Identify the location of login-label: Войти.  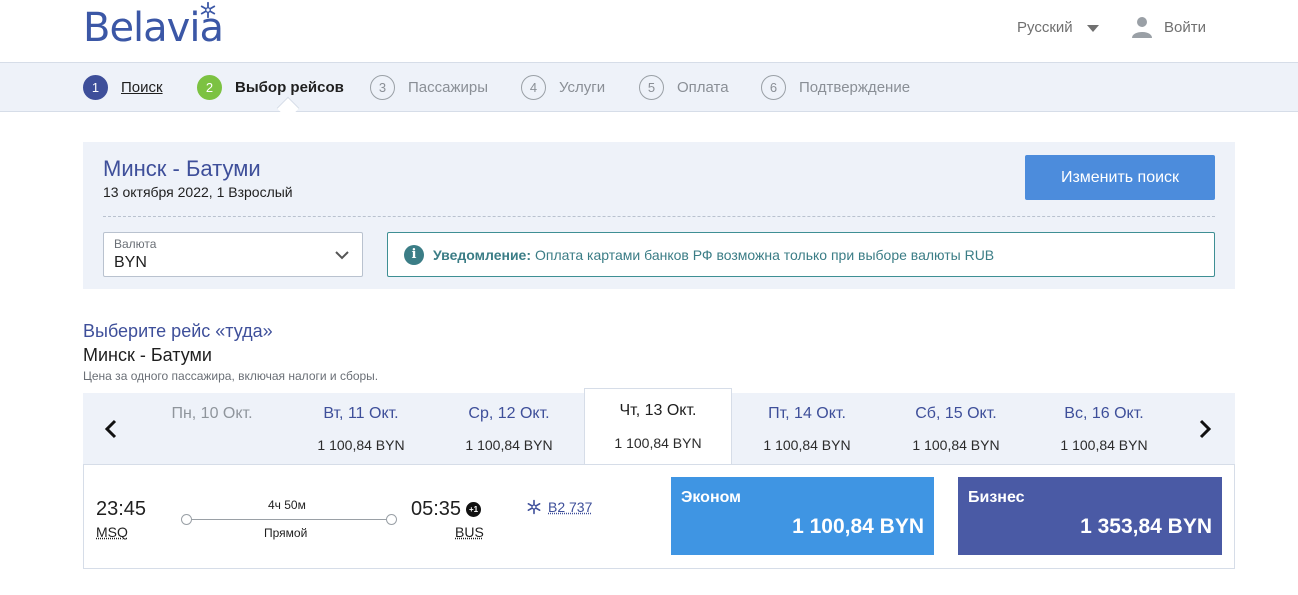
(1185, 27).